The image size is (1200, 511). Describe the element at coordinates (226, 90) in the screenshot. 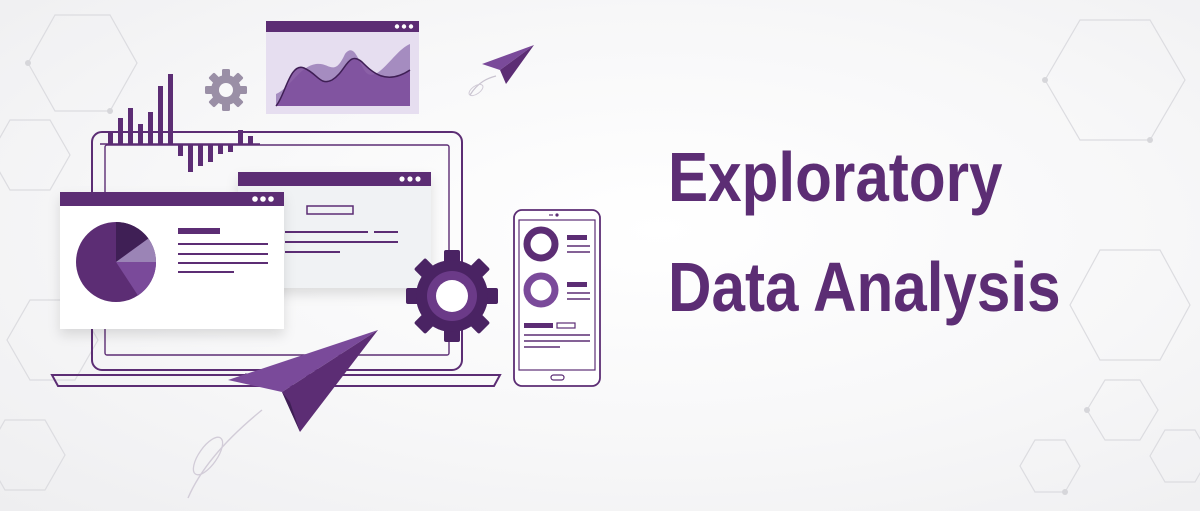

I see `small-gear-icon` at that location.